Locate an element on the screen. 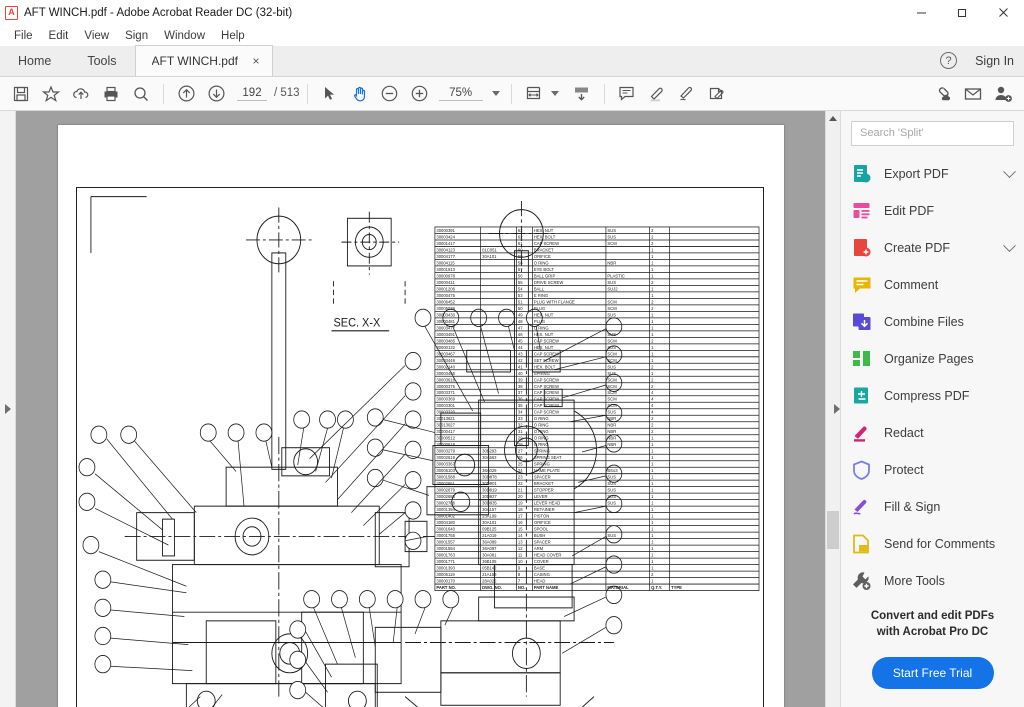 The width and height of the screenshot is (1024, 707). fit-page-icon is located at coordinates (534, 94).